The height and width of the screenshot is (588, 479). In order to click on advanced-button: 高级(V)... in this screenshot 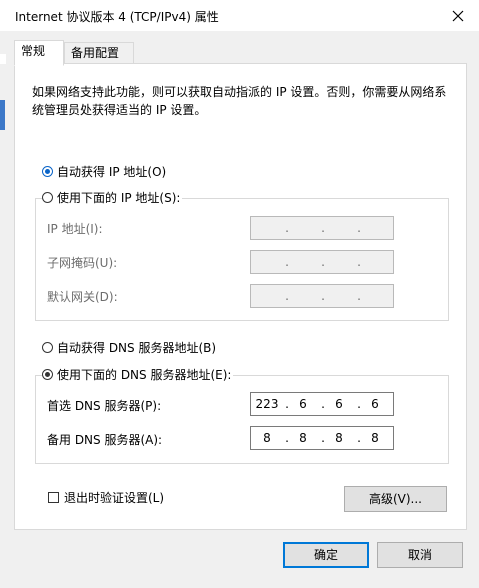, I will do `click(395, 499)`.